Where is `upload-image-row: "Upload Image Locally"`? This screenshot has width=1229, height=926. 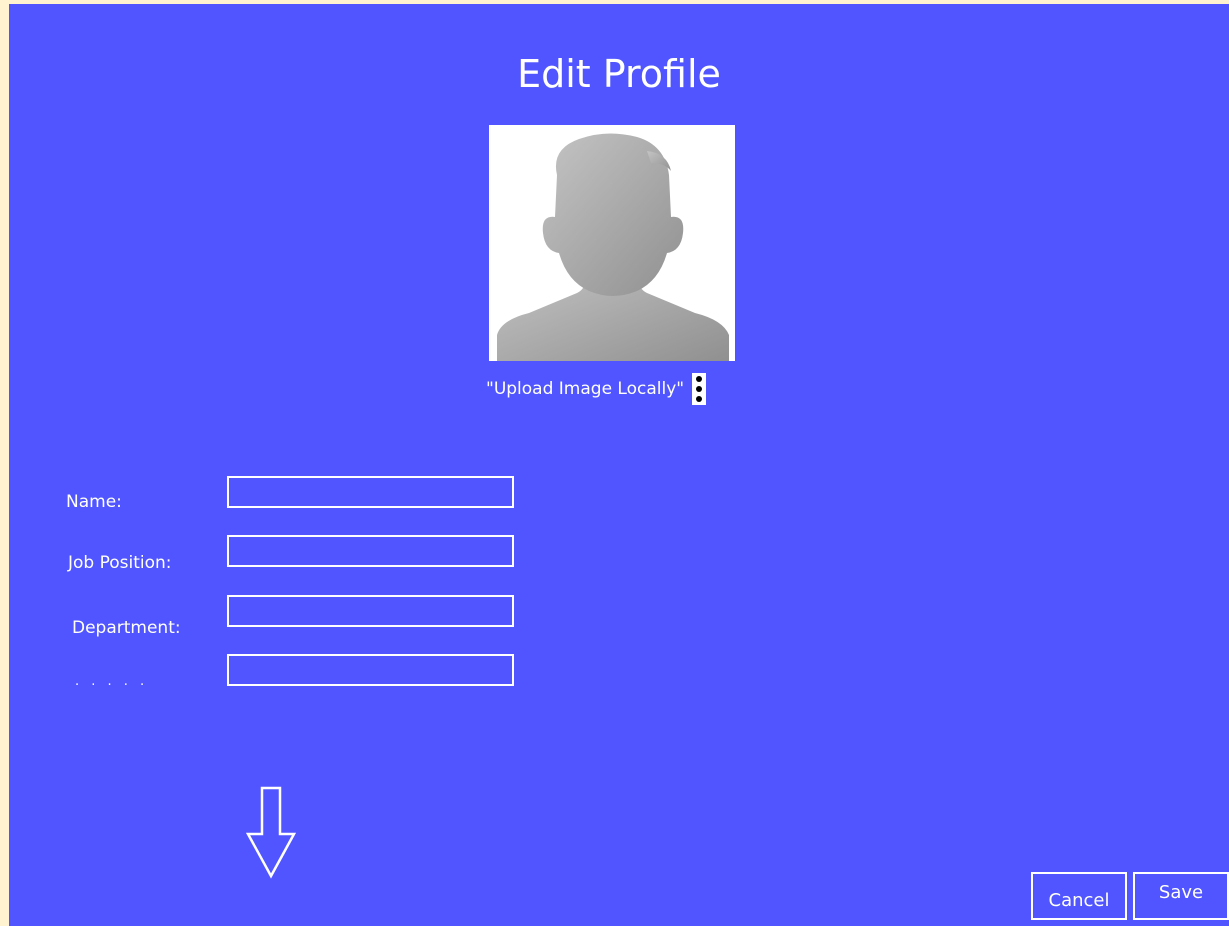 upload-image-row: "Upload Image Locally" is located at coordinates (596, 389).